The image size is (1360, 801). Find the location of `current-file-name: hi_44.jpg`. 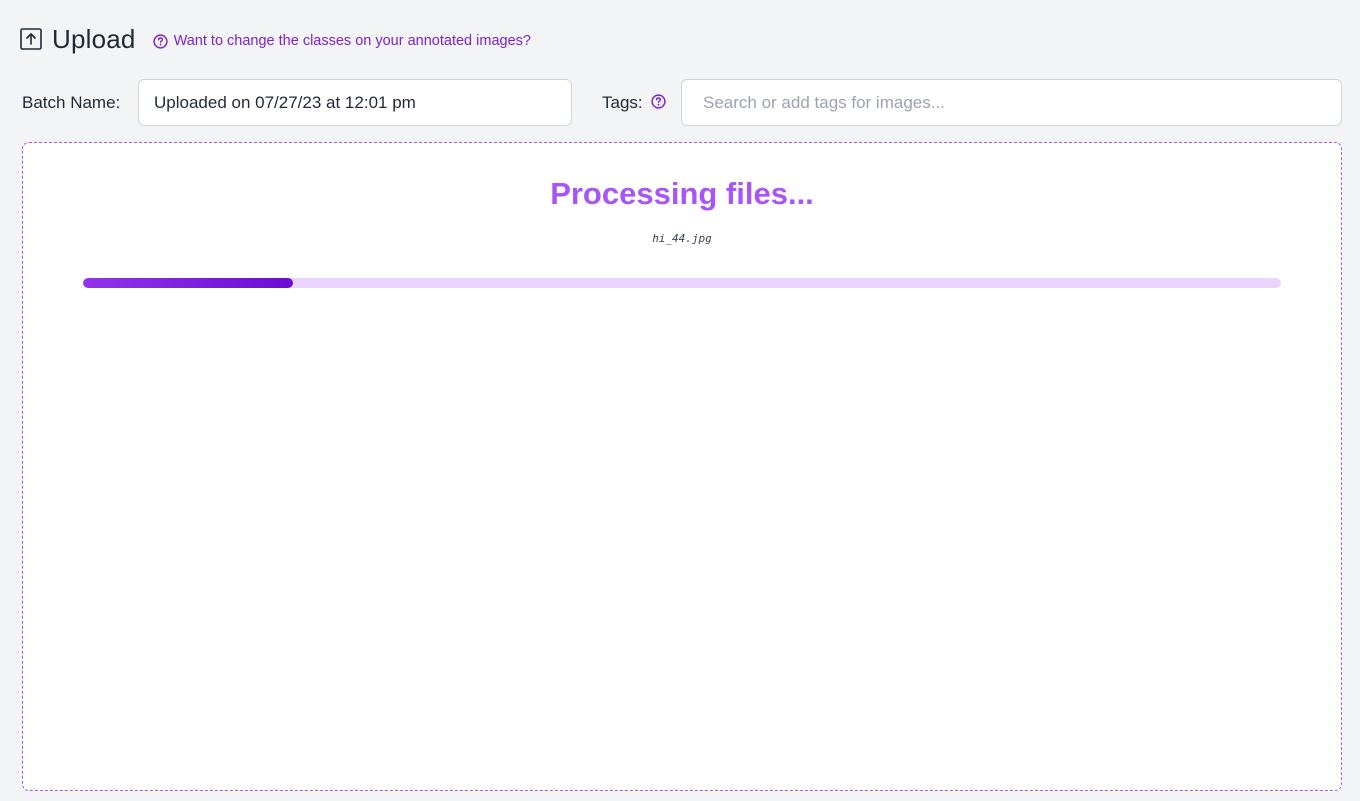

current-file-name: hi_44.jpg is located at coordinates (682, 238).